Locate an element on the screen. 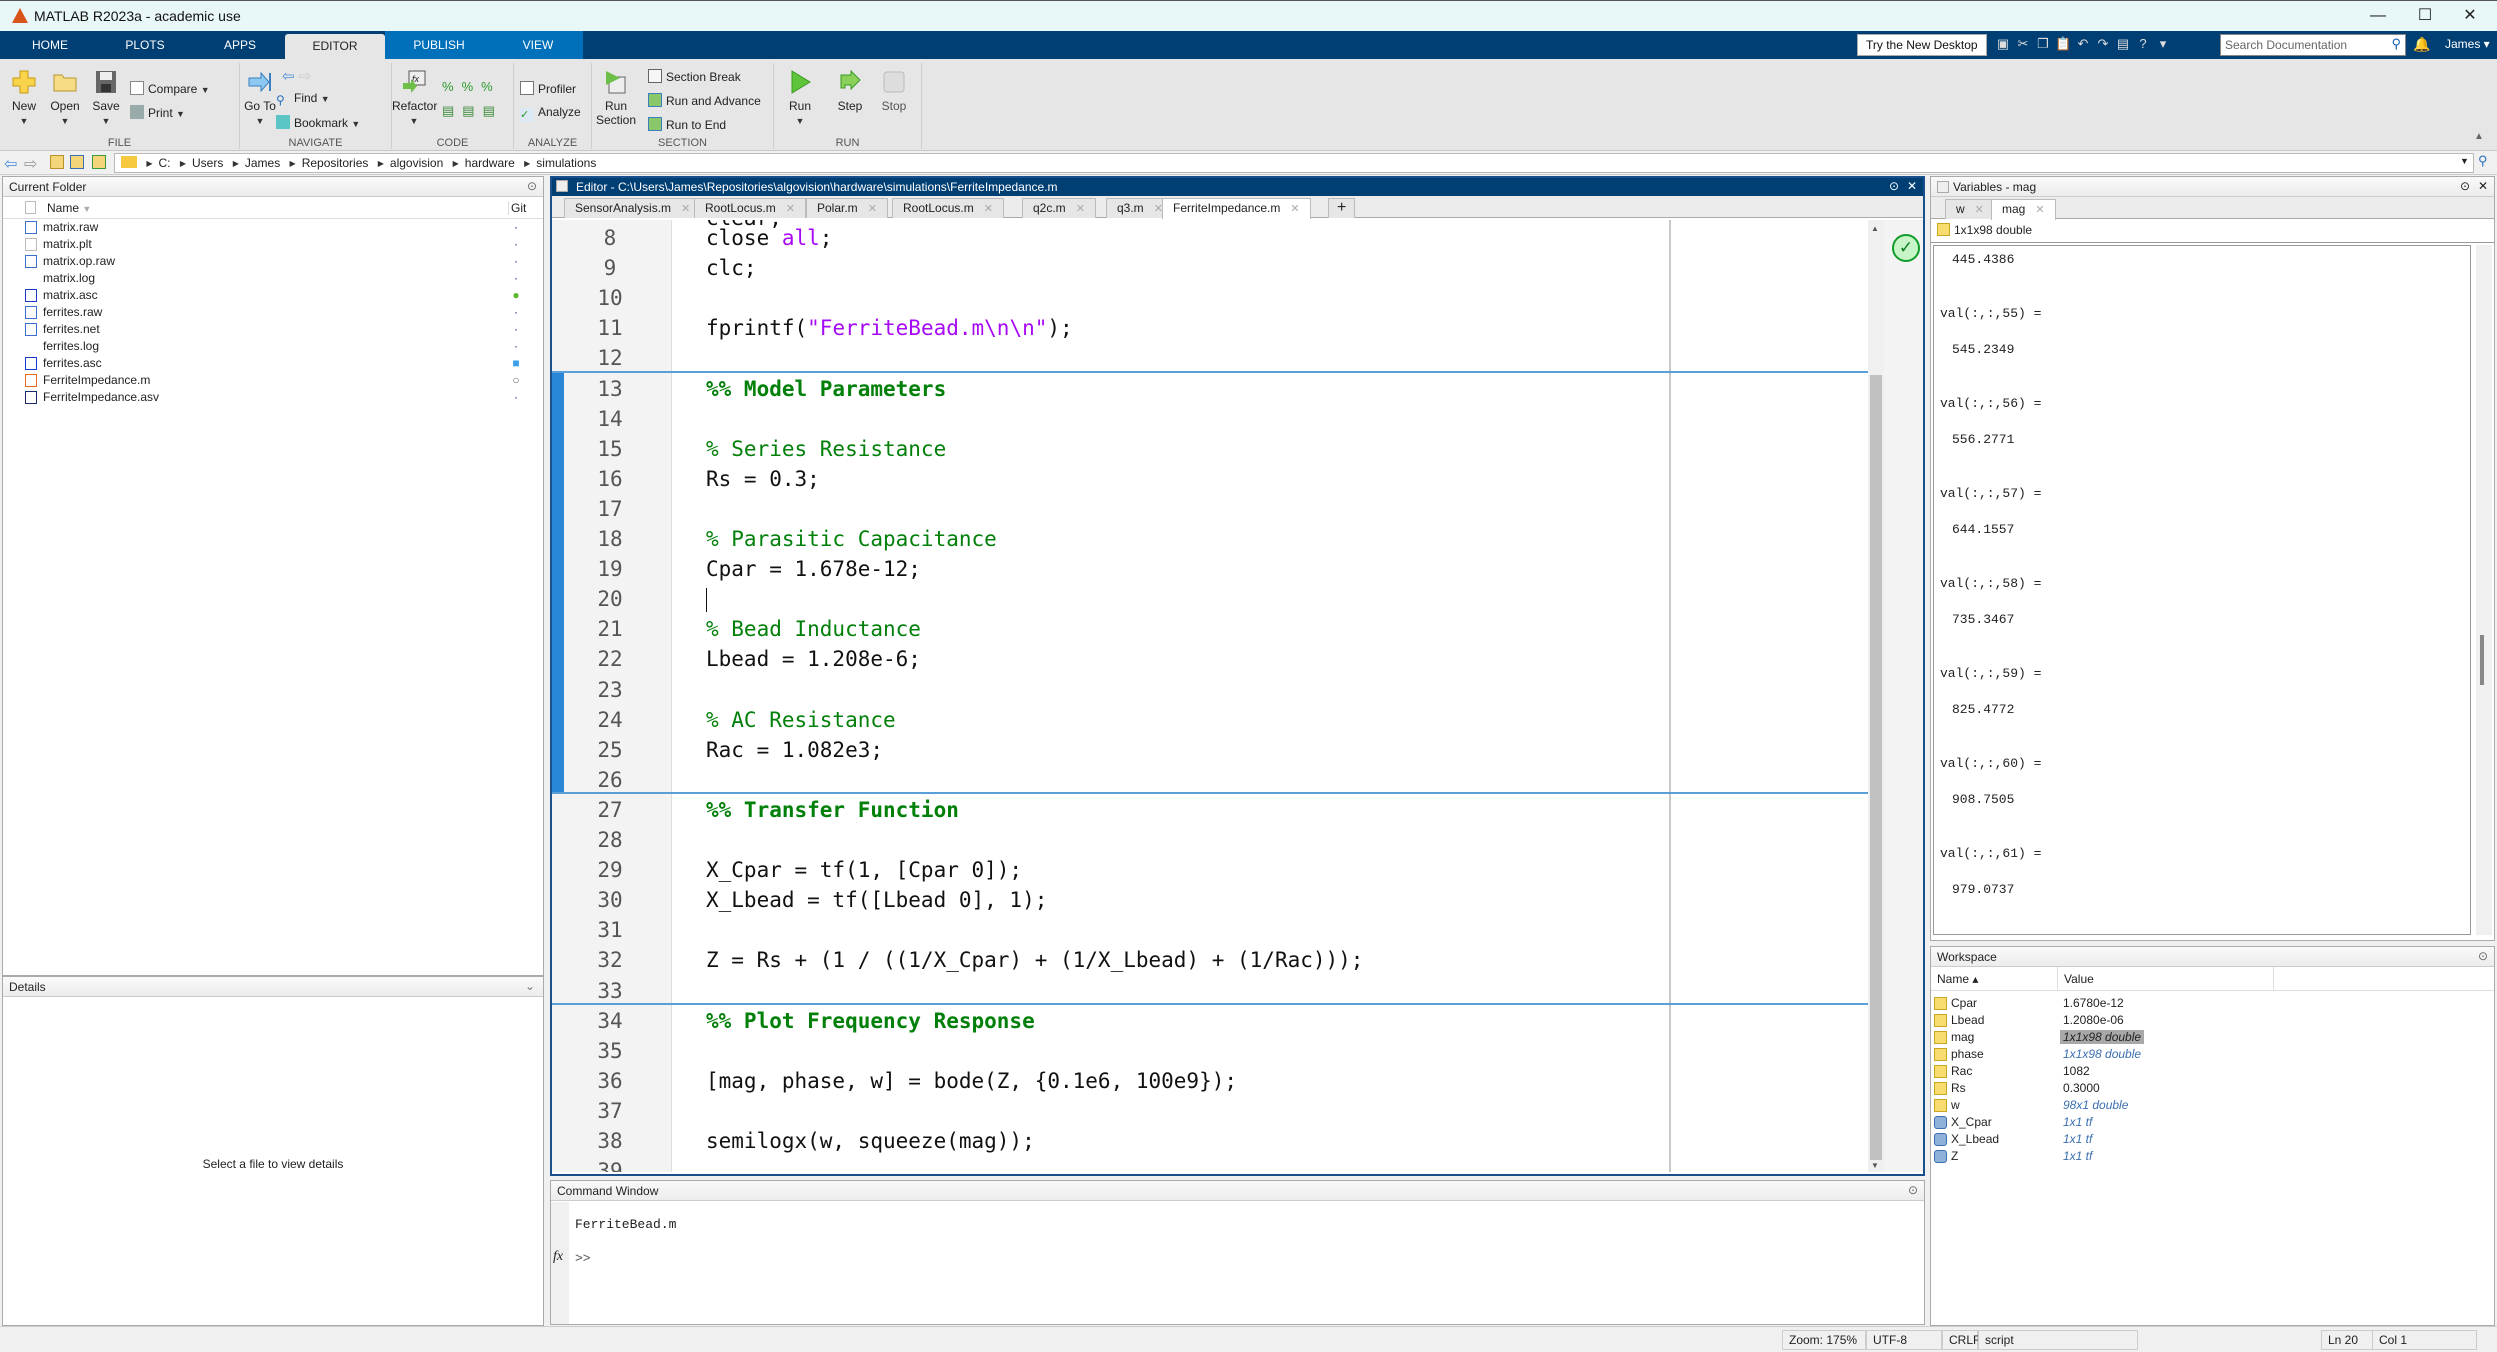  chevron-down-icon: ⌄ is located at coordinates (530, 986).